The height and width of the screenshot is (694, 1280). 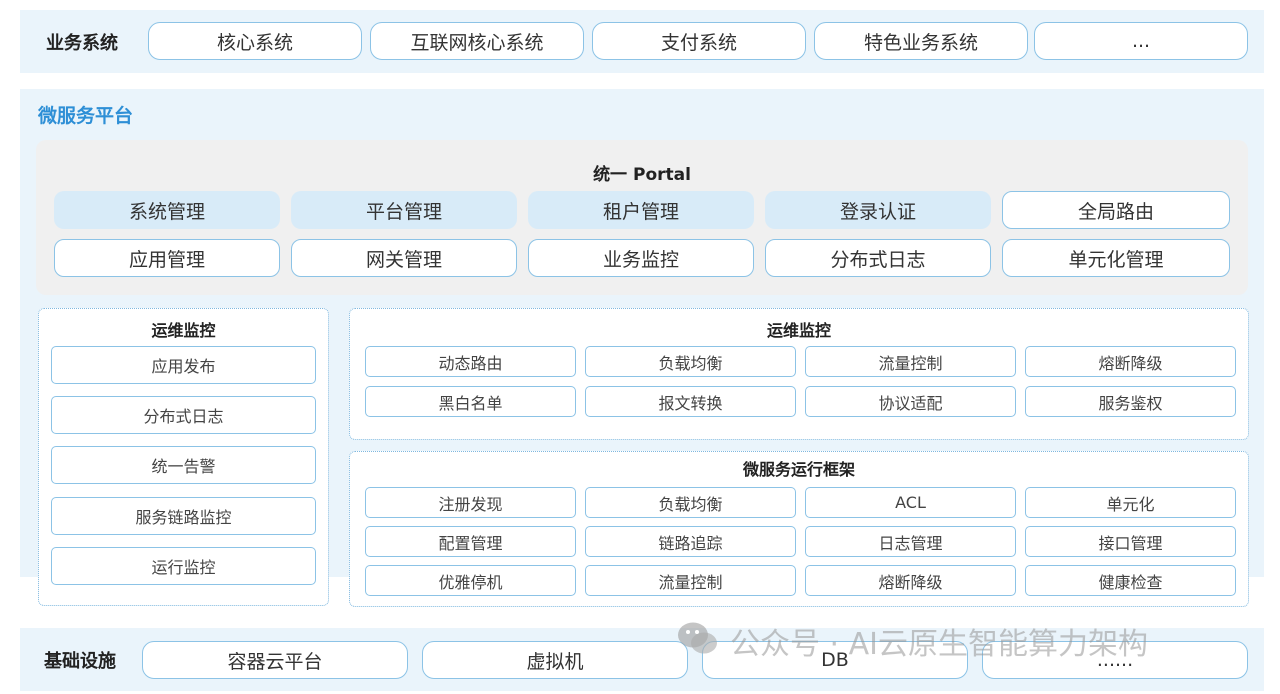 I want to click on ops-dynamic-routing: 动态路由, so click(x=470, y=361).